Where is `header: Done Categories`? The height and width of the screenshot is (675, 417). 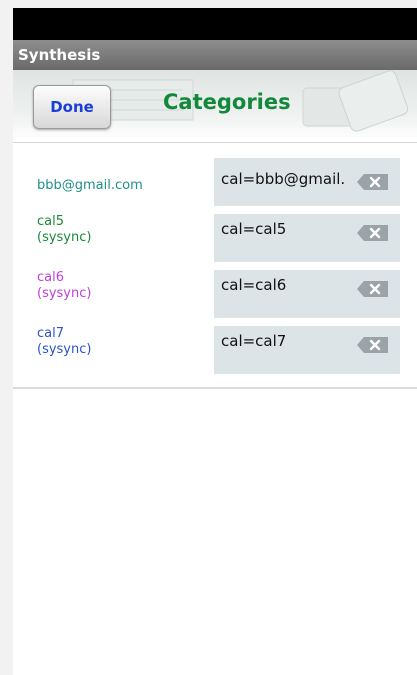
header: Done Categories is located at coordinates (215, 106).